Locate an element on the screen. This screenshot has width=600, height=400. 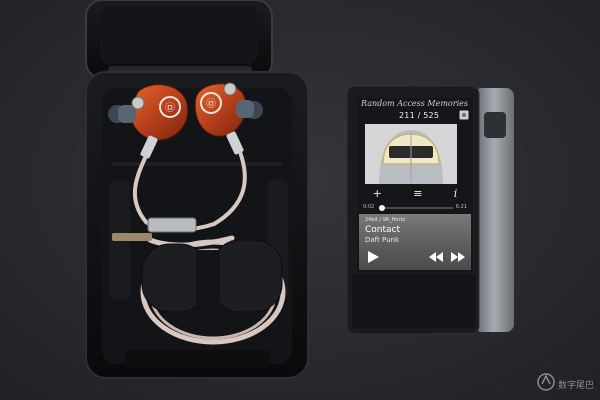
cover-thumbnail-icon is located at coordinates (464, 115).